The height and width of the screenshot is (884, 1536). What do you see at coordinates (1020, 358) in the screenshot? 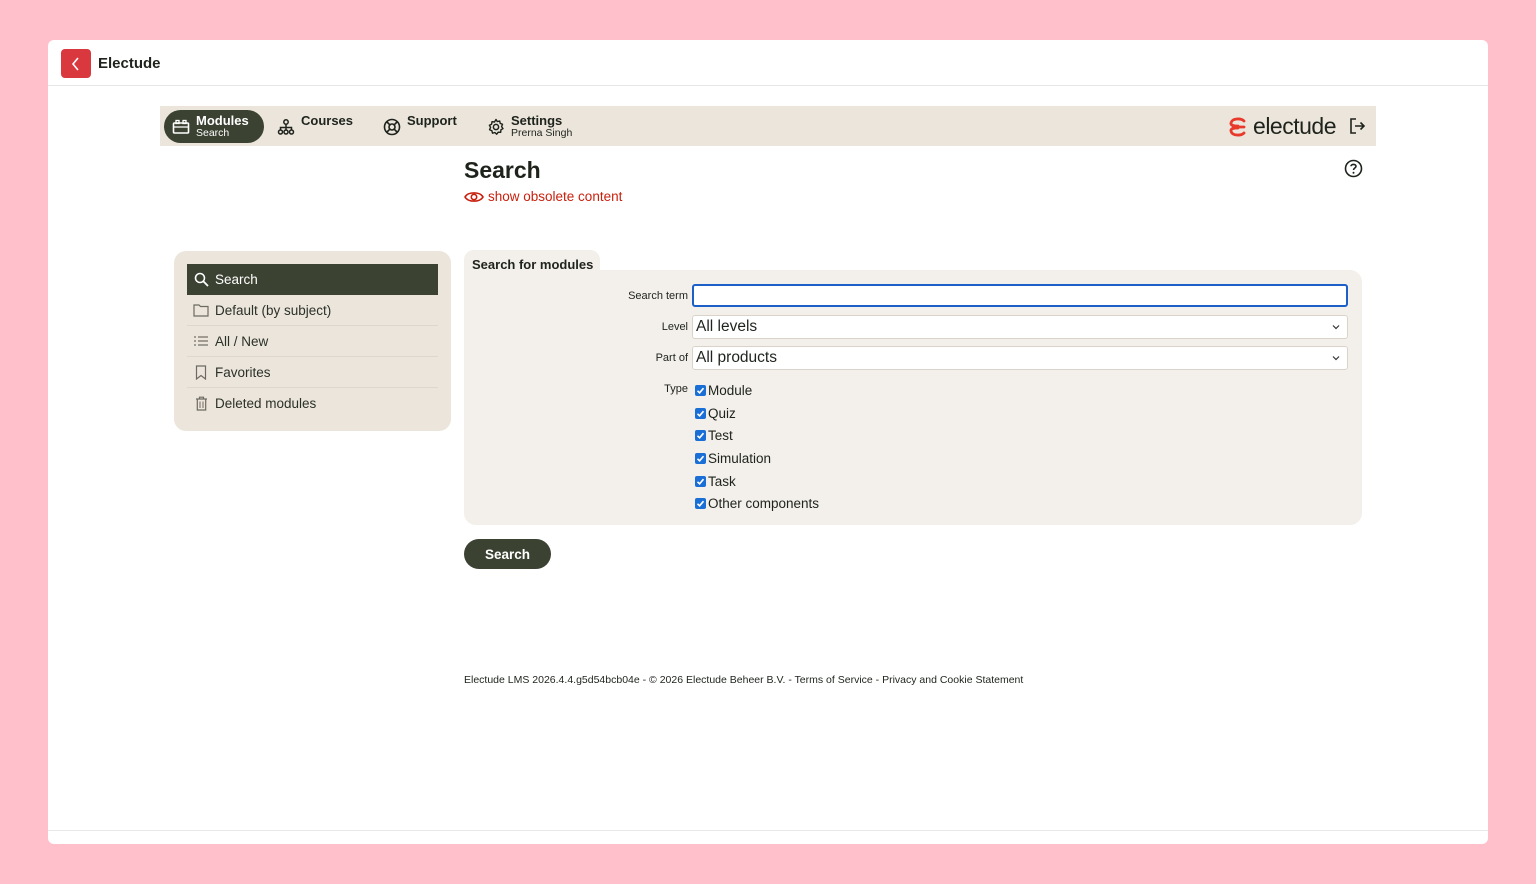
I see `part-of-select: All products` at bounding box center [1020, 358].